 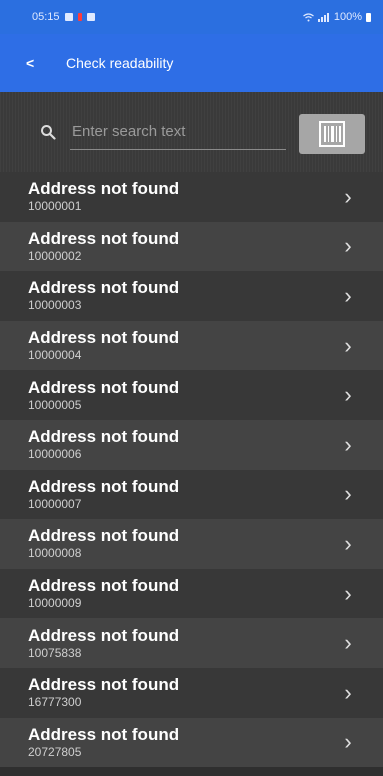 I want to click on back-icon: <, so click(x=36, y=63).